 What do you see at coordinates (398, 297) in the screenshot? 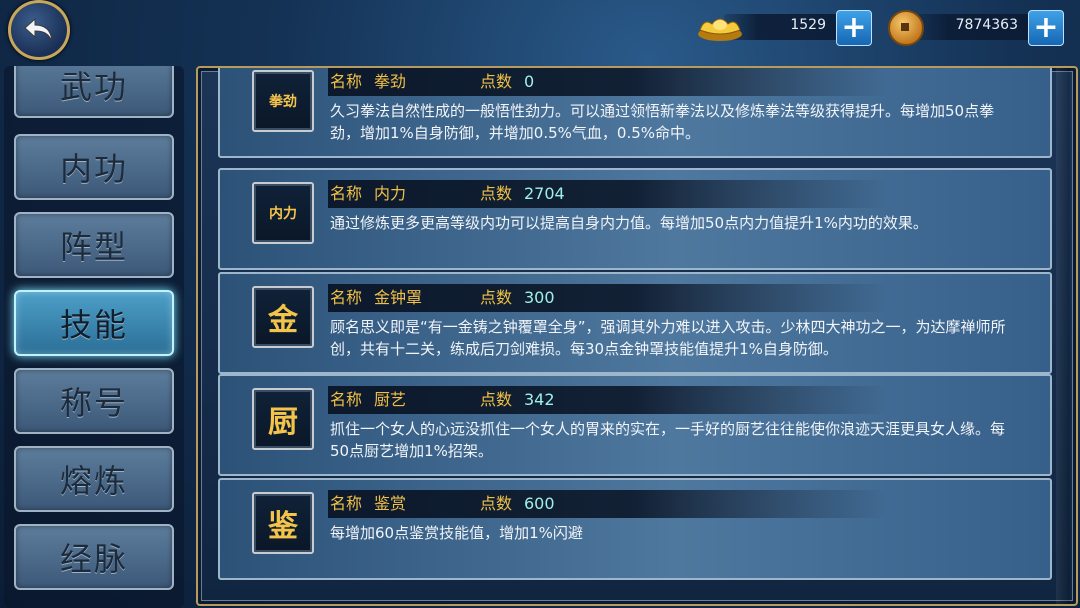
I see `skill-name: 金钟罩` at bounding box center [398, 297].